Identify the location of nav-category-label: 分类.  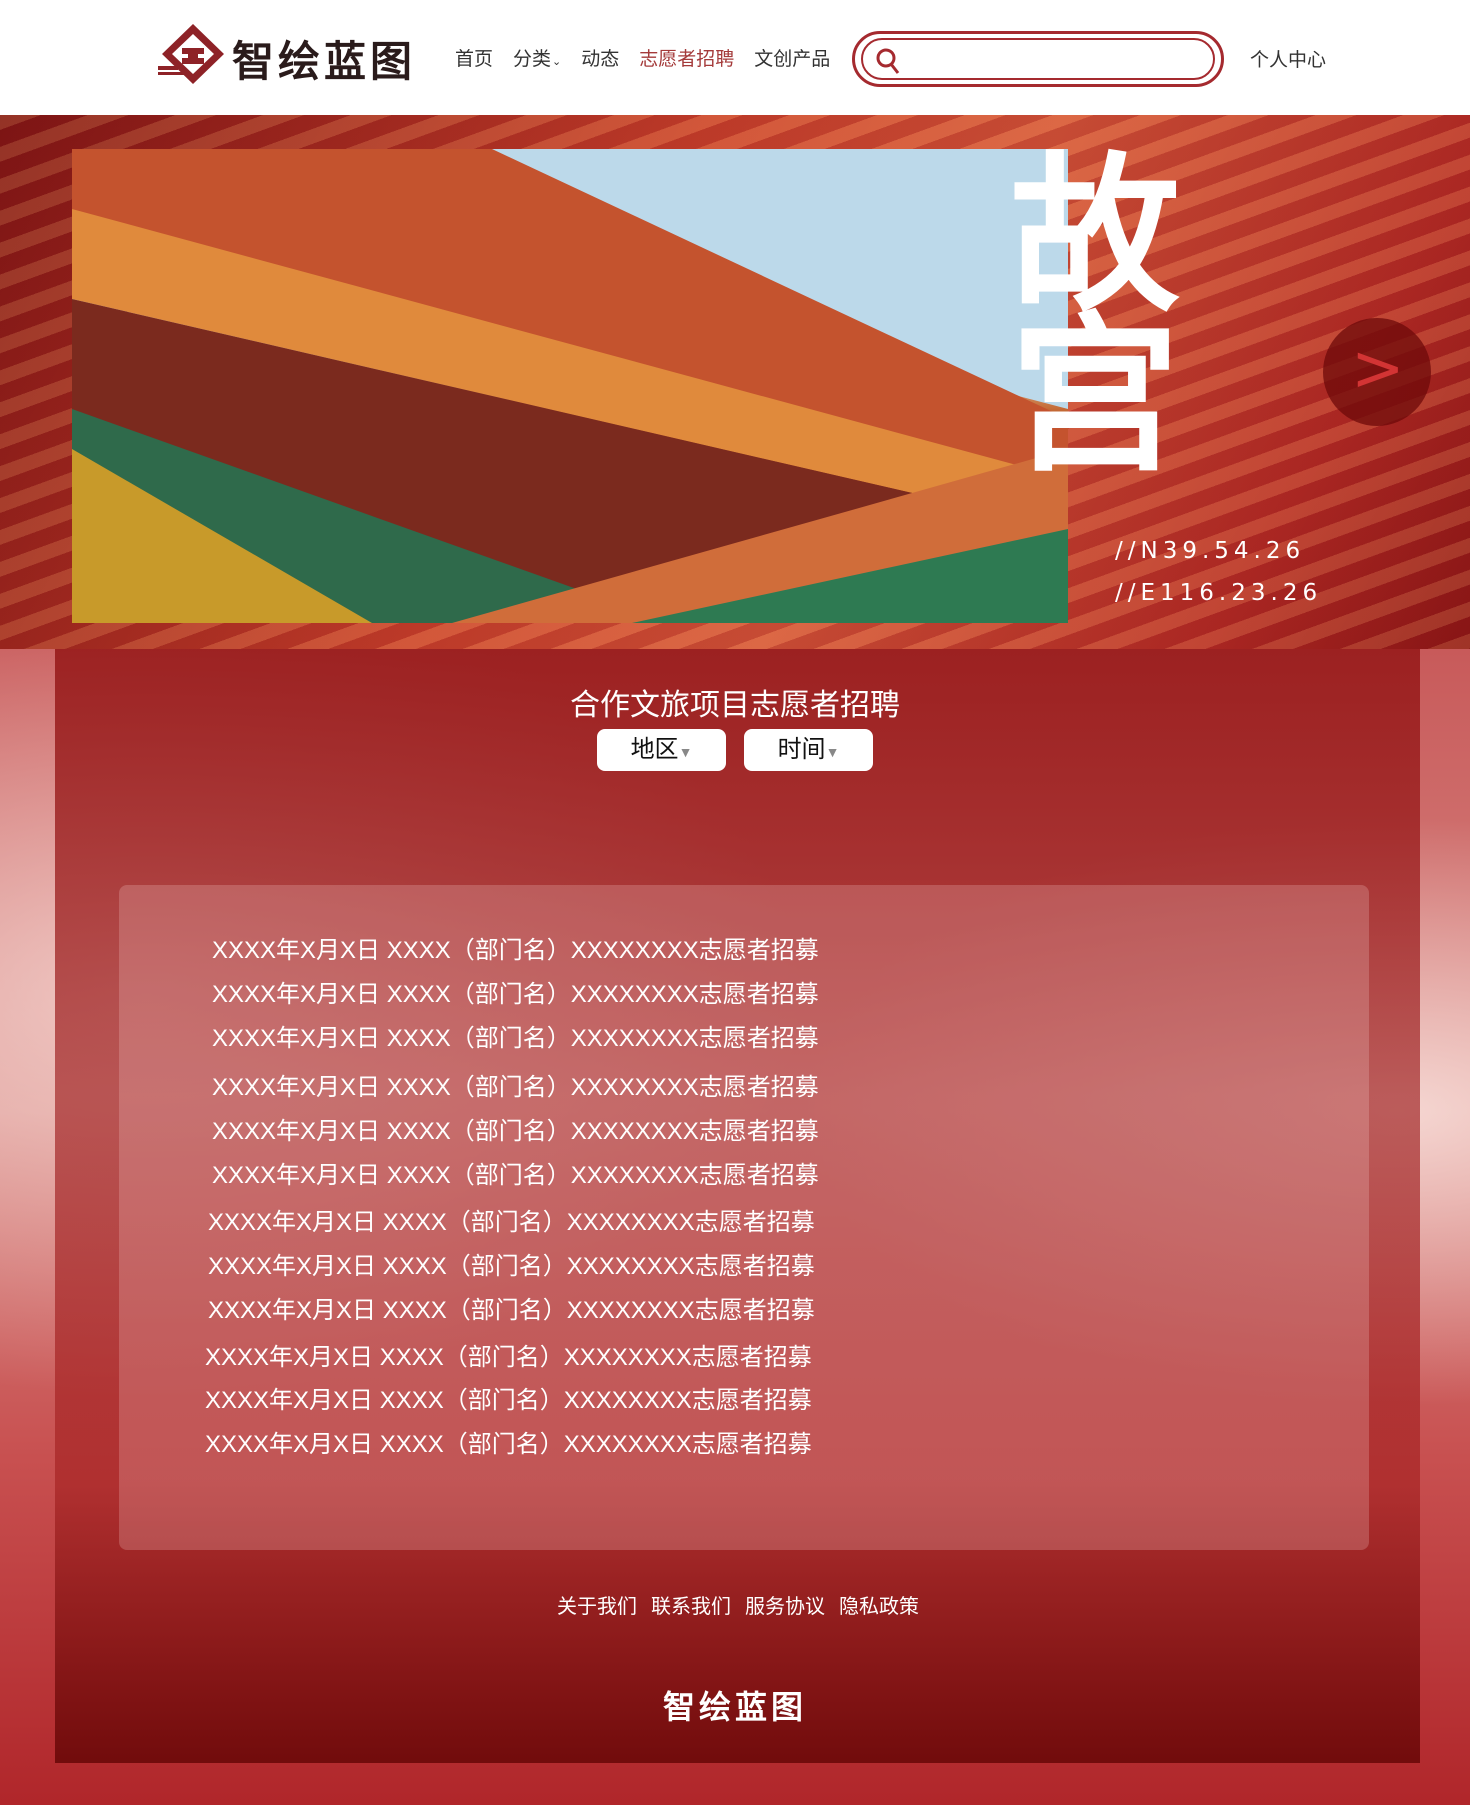
(532, 59).